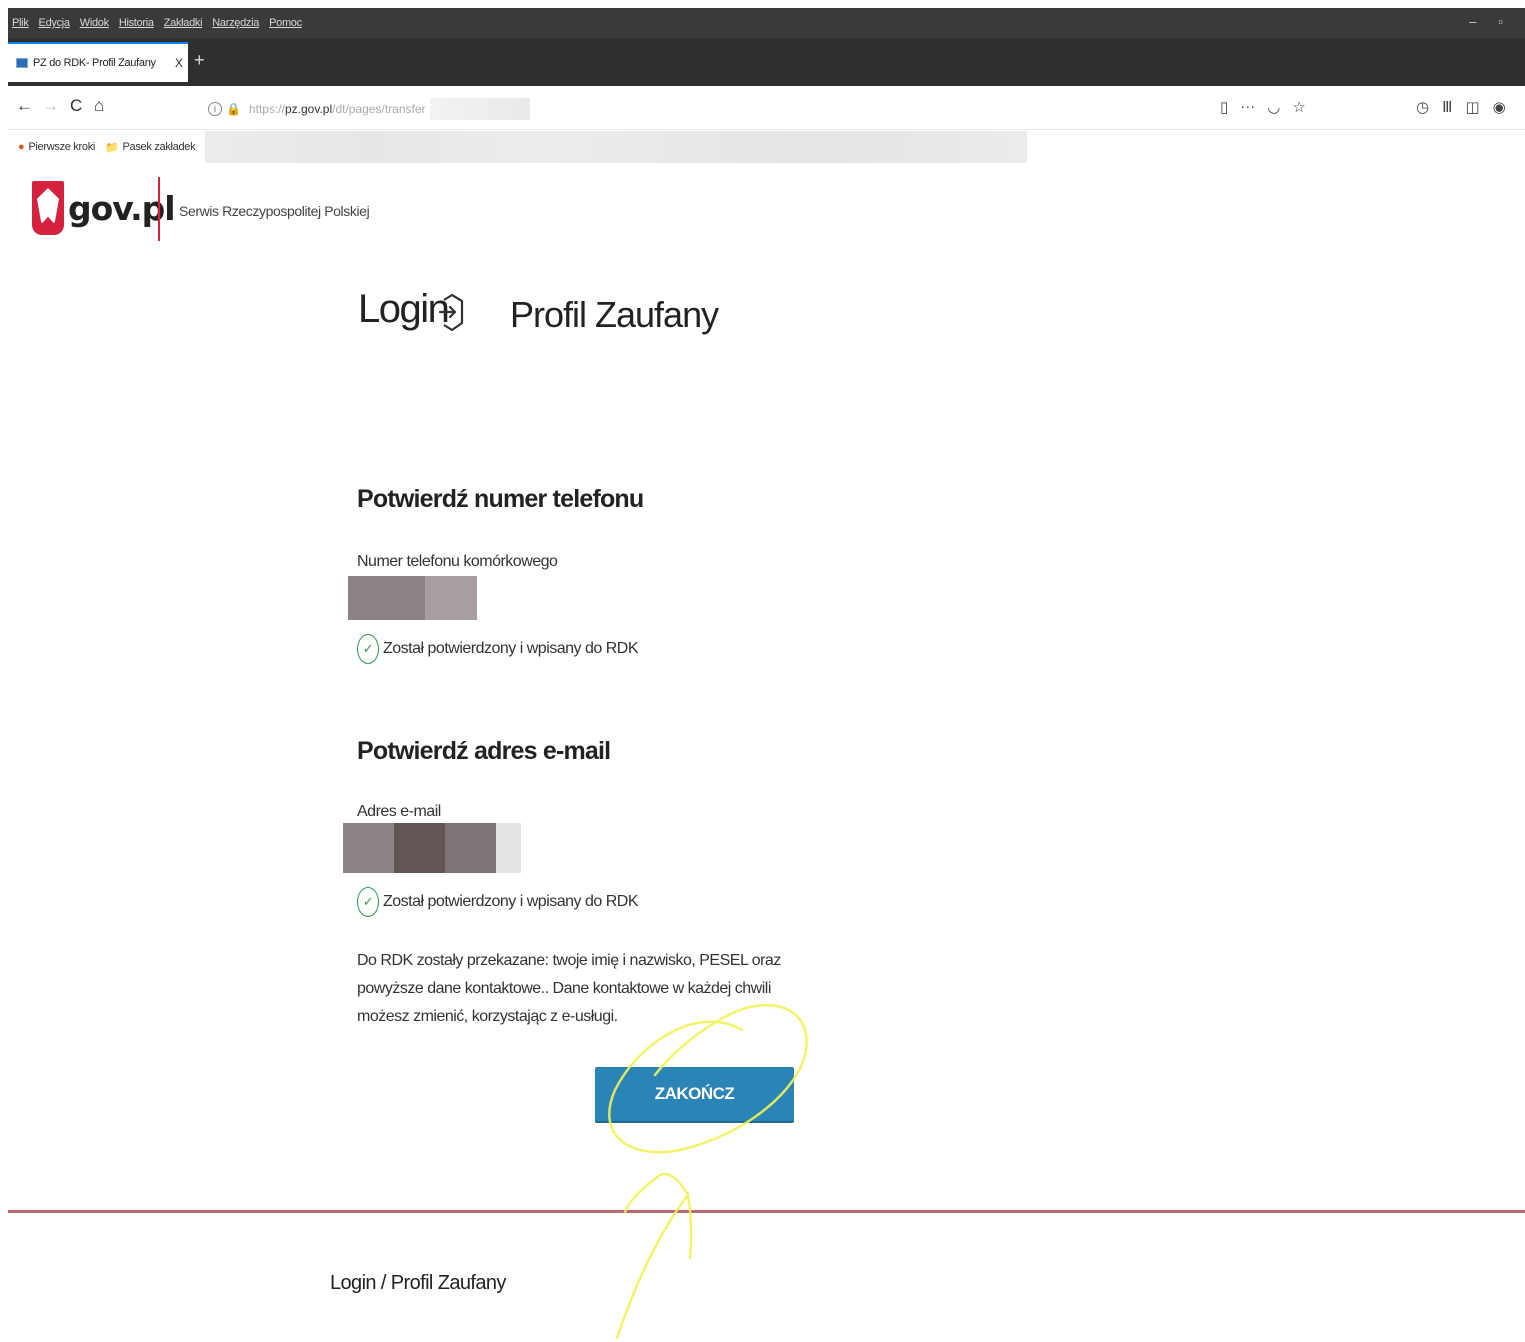  Describe the element at coordinates (766, 1211) in the screenshot. I see `footer-divider` at that location.